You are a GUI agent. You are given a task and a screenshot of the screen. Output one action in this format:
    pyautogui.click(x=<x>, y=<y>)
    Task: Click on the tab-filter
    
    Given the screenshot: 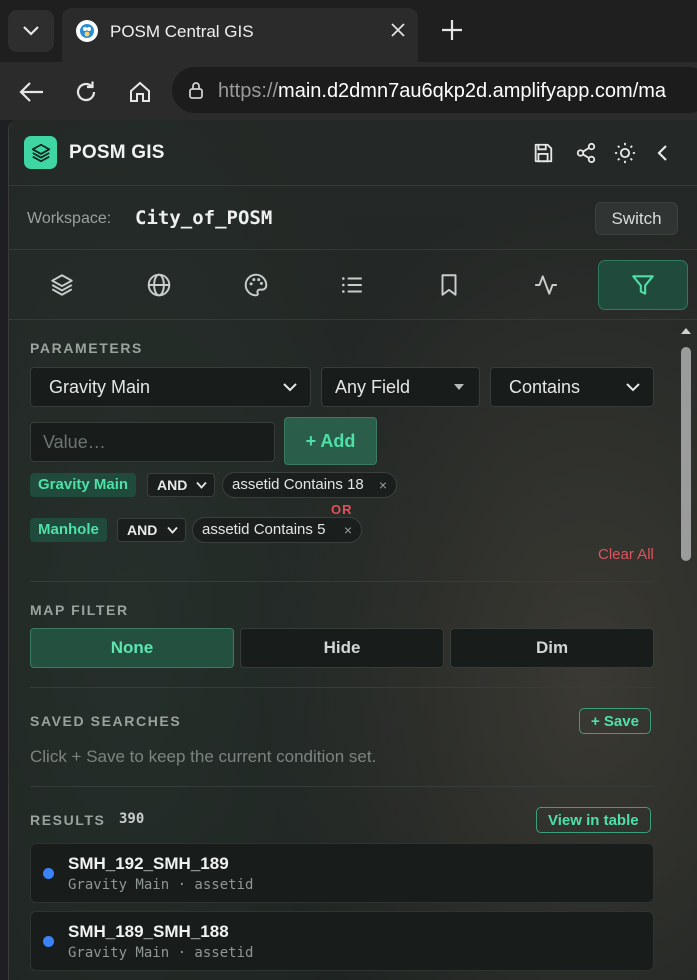 What is the action you would take?
    pyautogui.click(x=643, y=285)
    